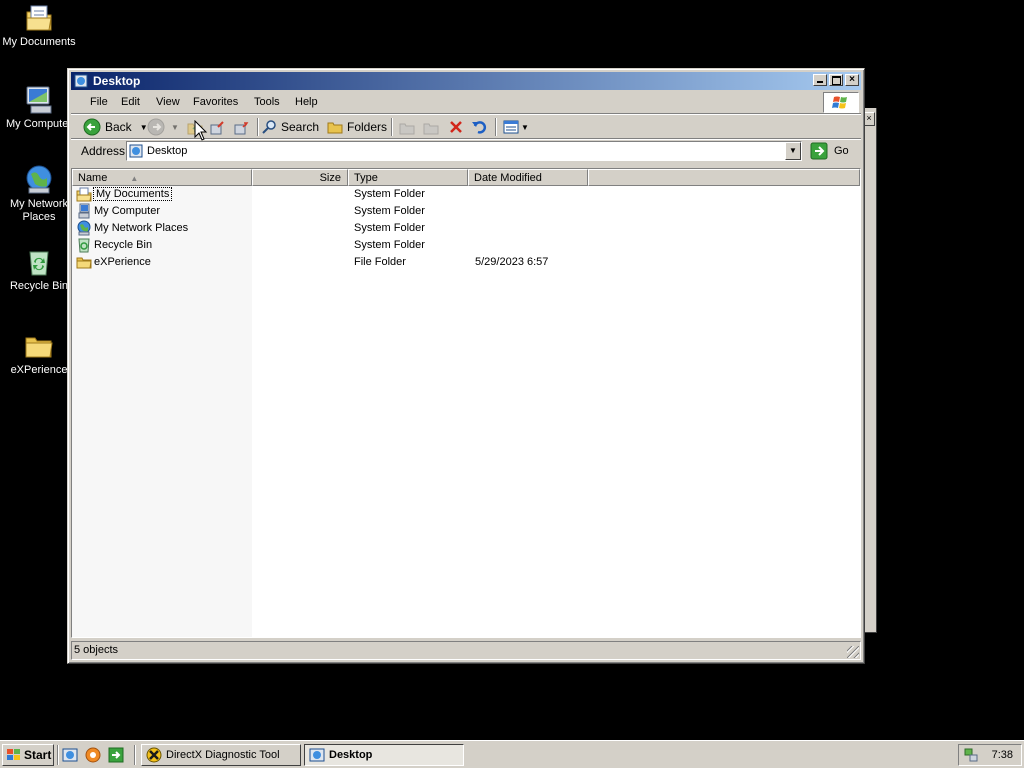  I want to click on column-header-label: Name, so click(93, 178).